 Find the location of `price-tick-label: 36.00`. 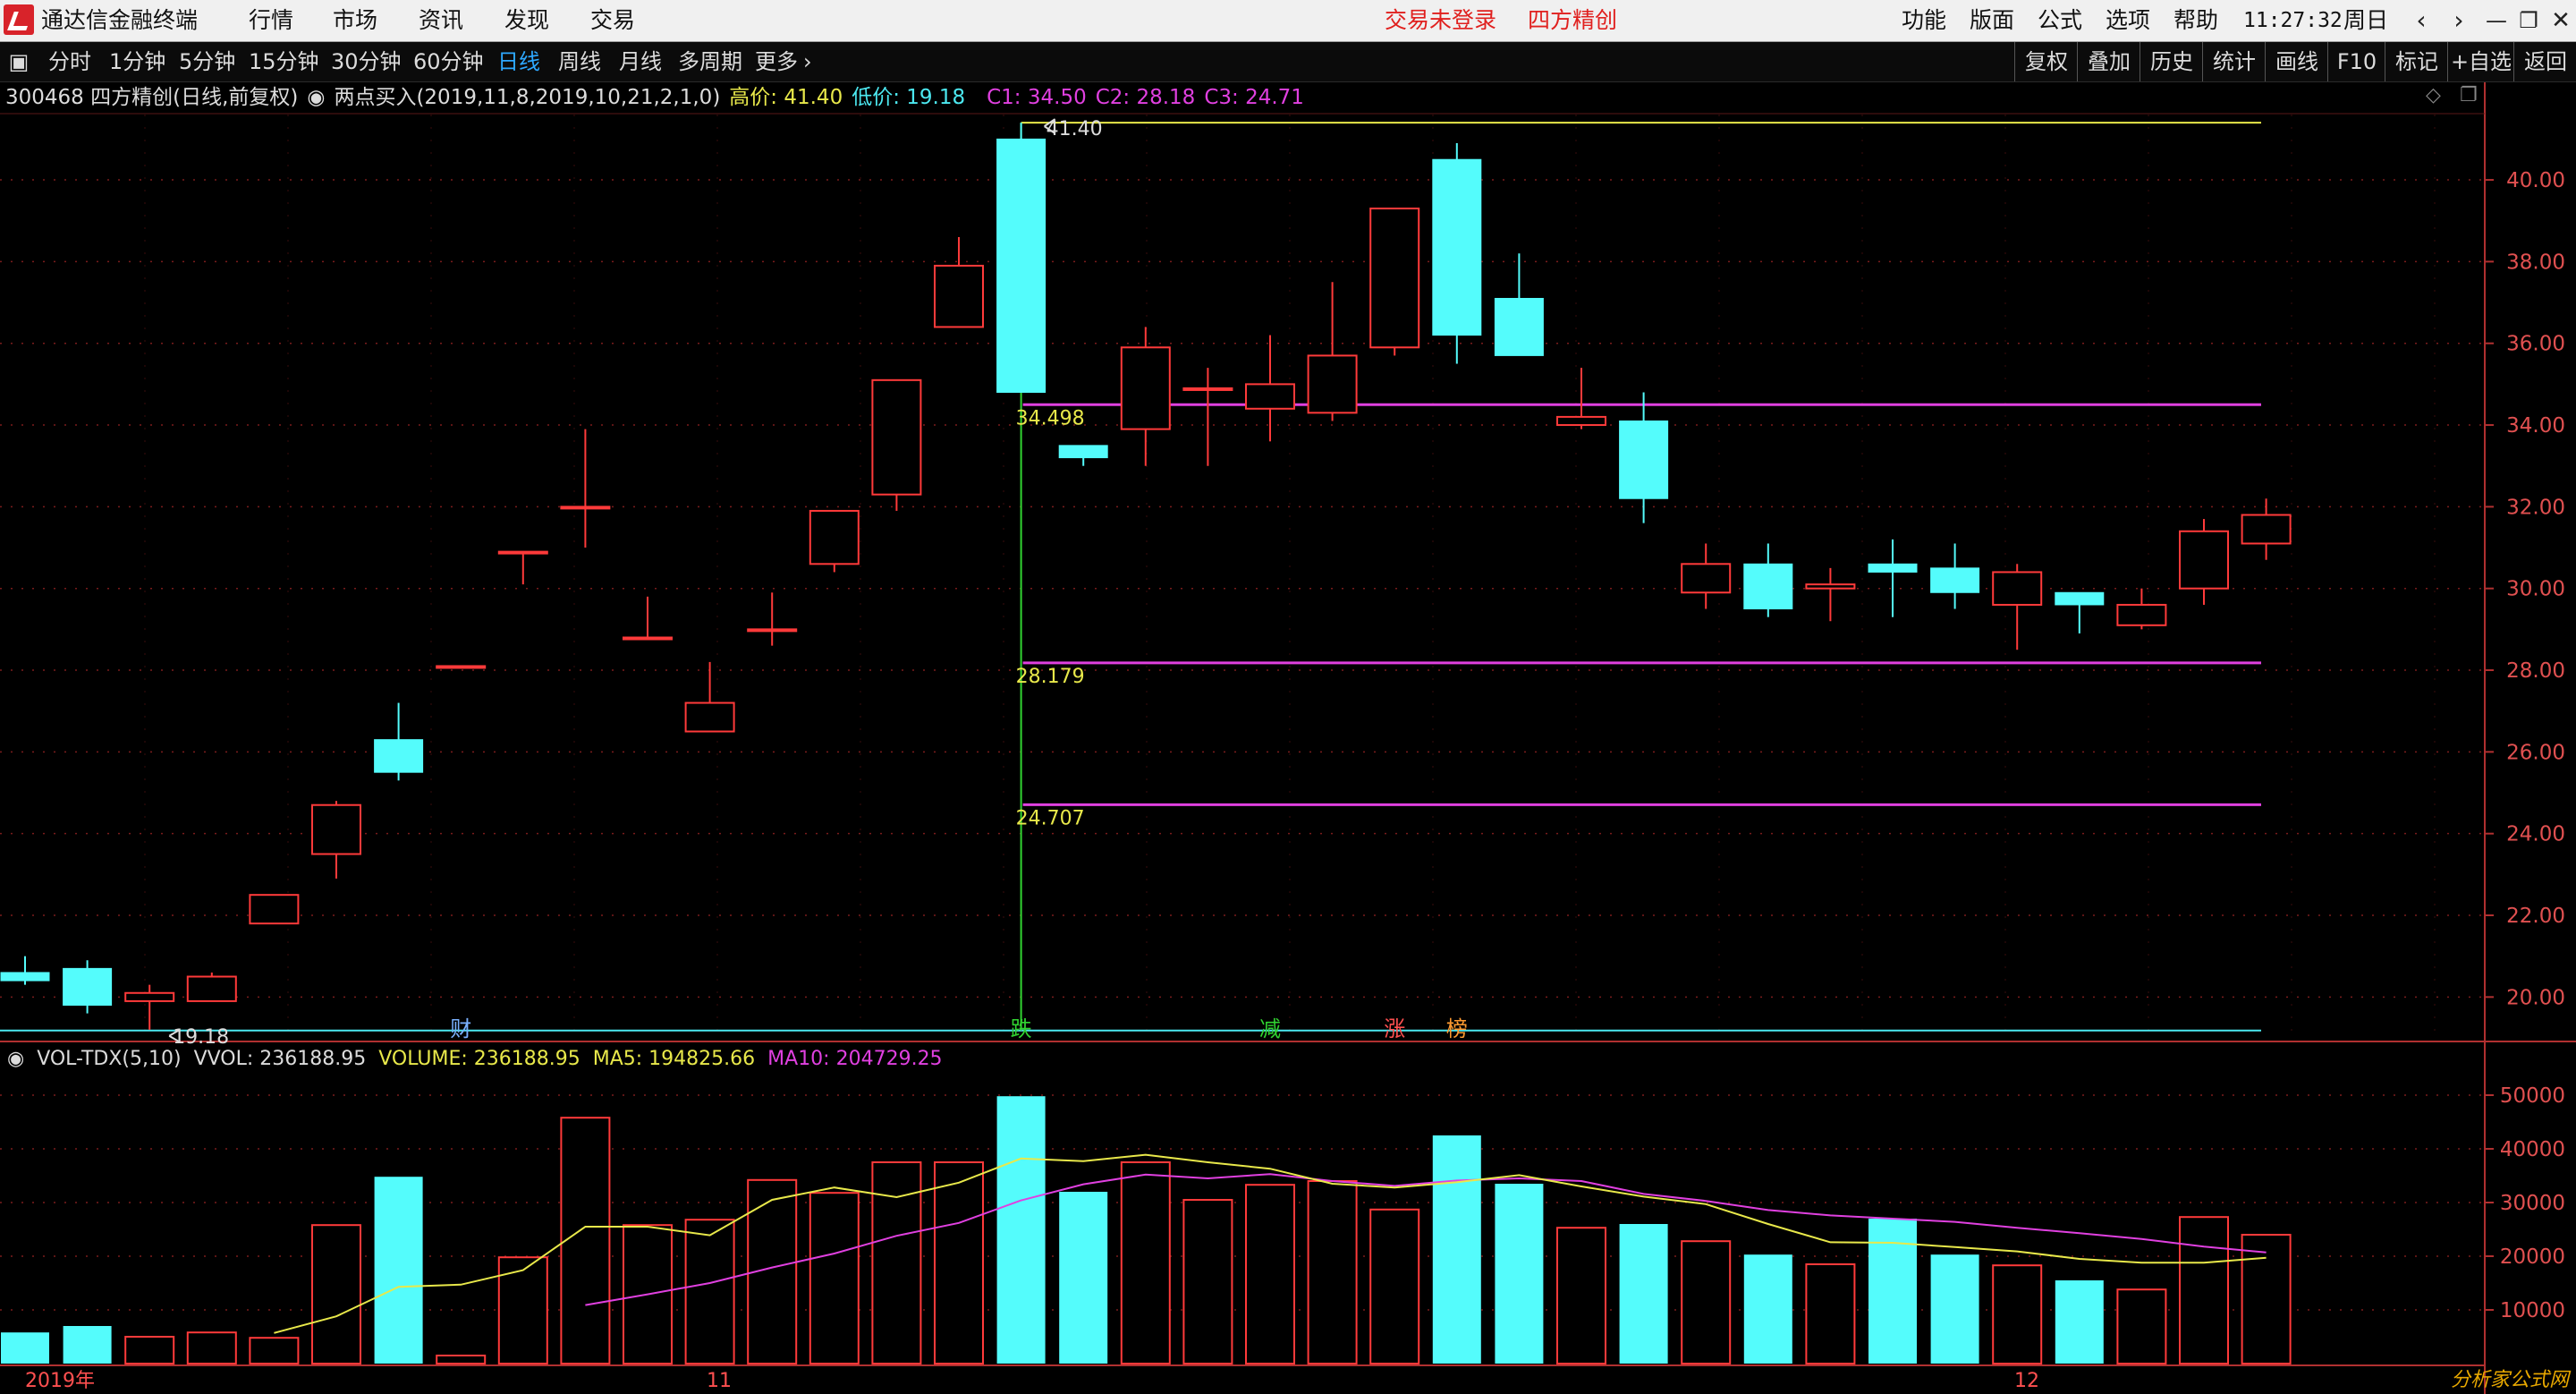

price-tick-label: 36.00 is located at coordinates (2535, 345).